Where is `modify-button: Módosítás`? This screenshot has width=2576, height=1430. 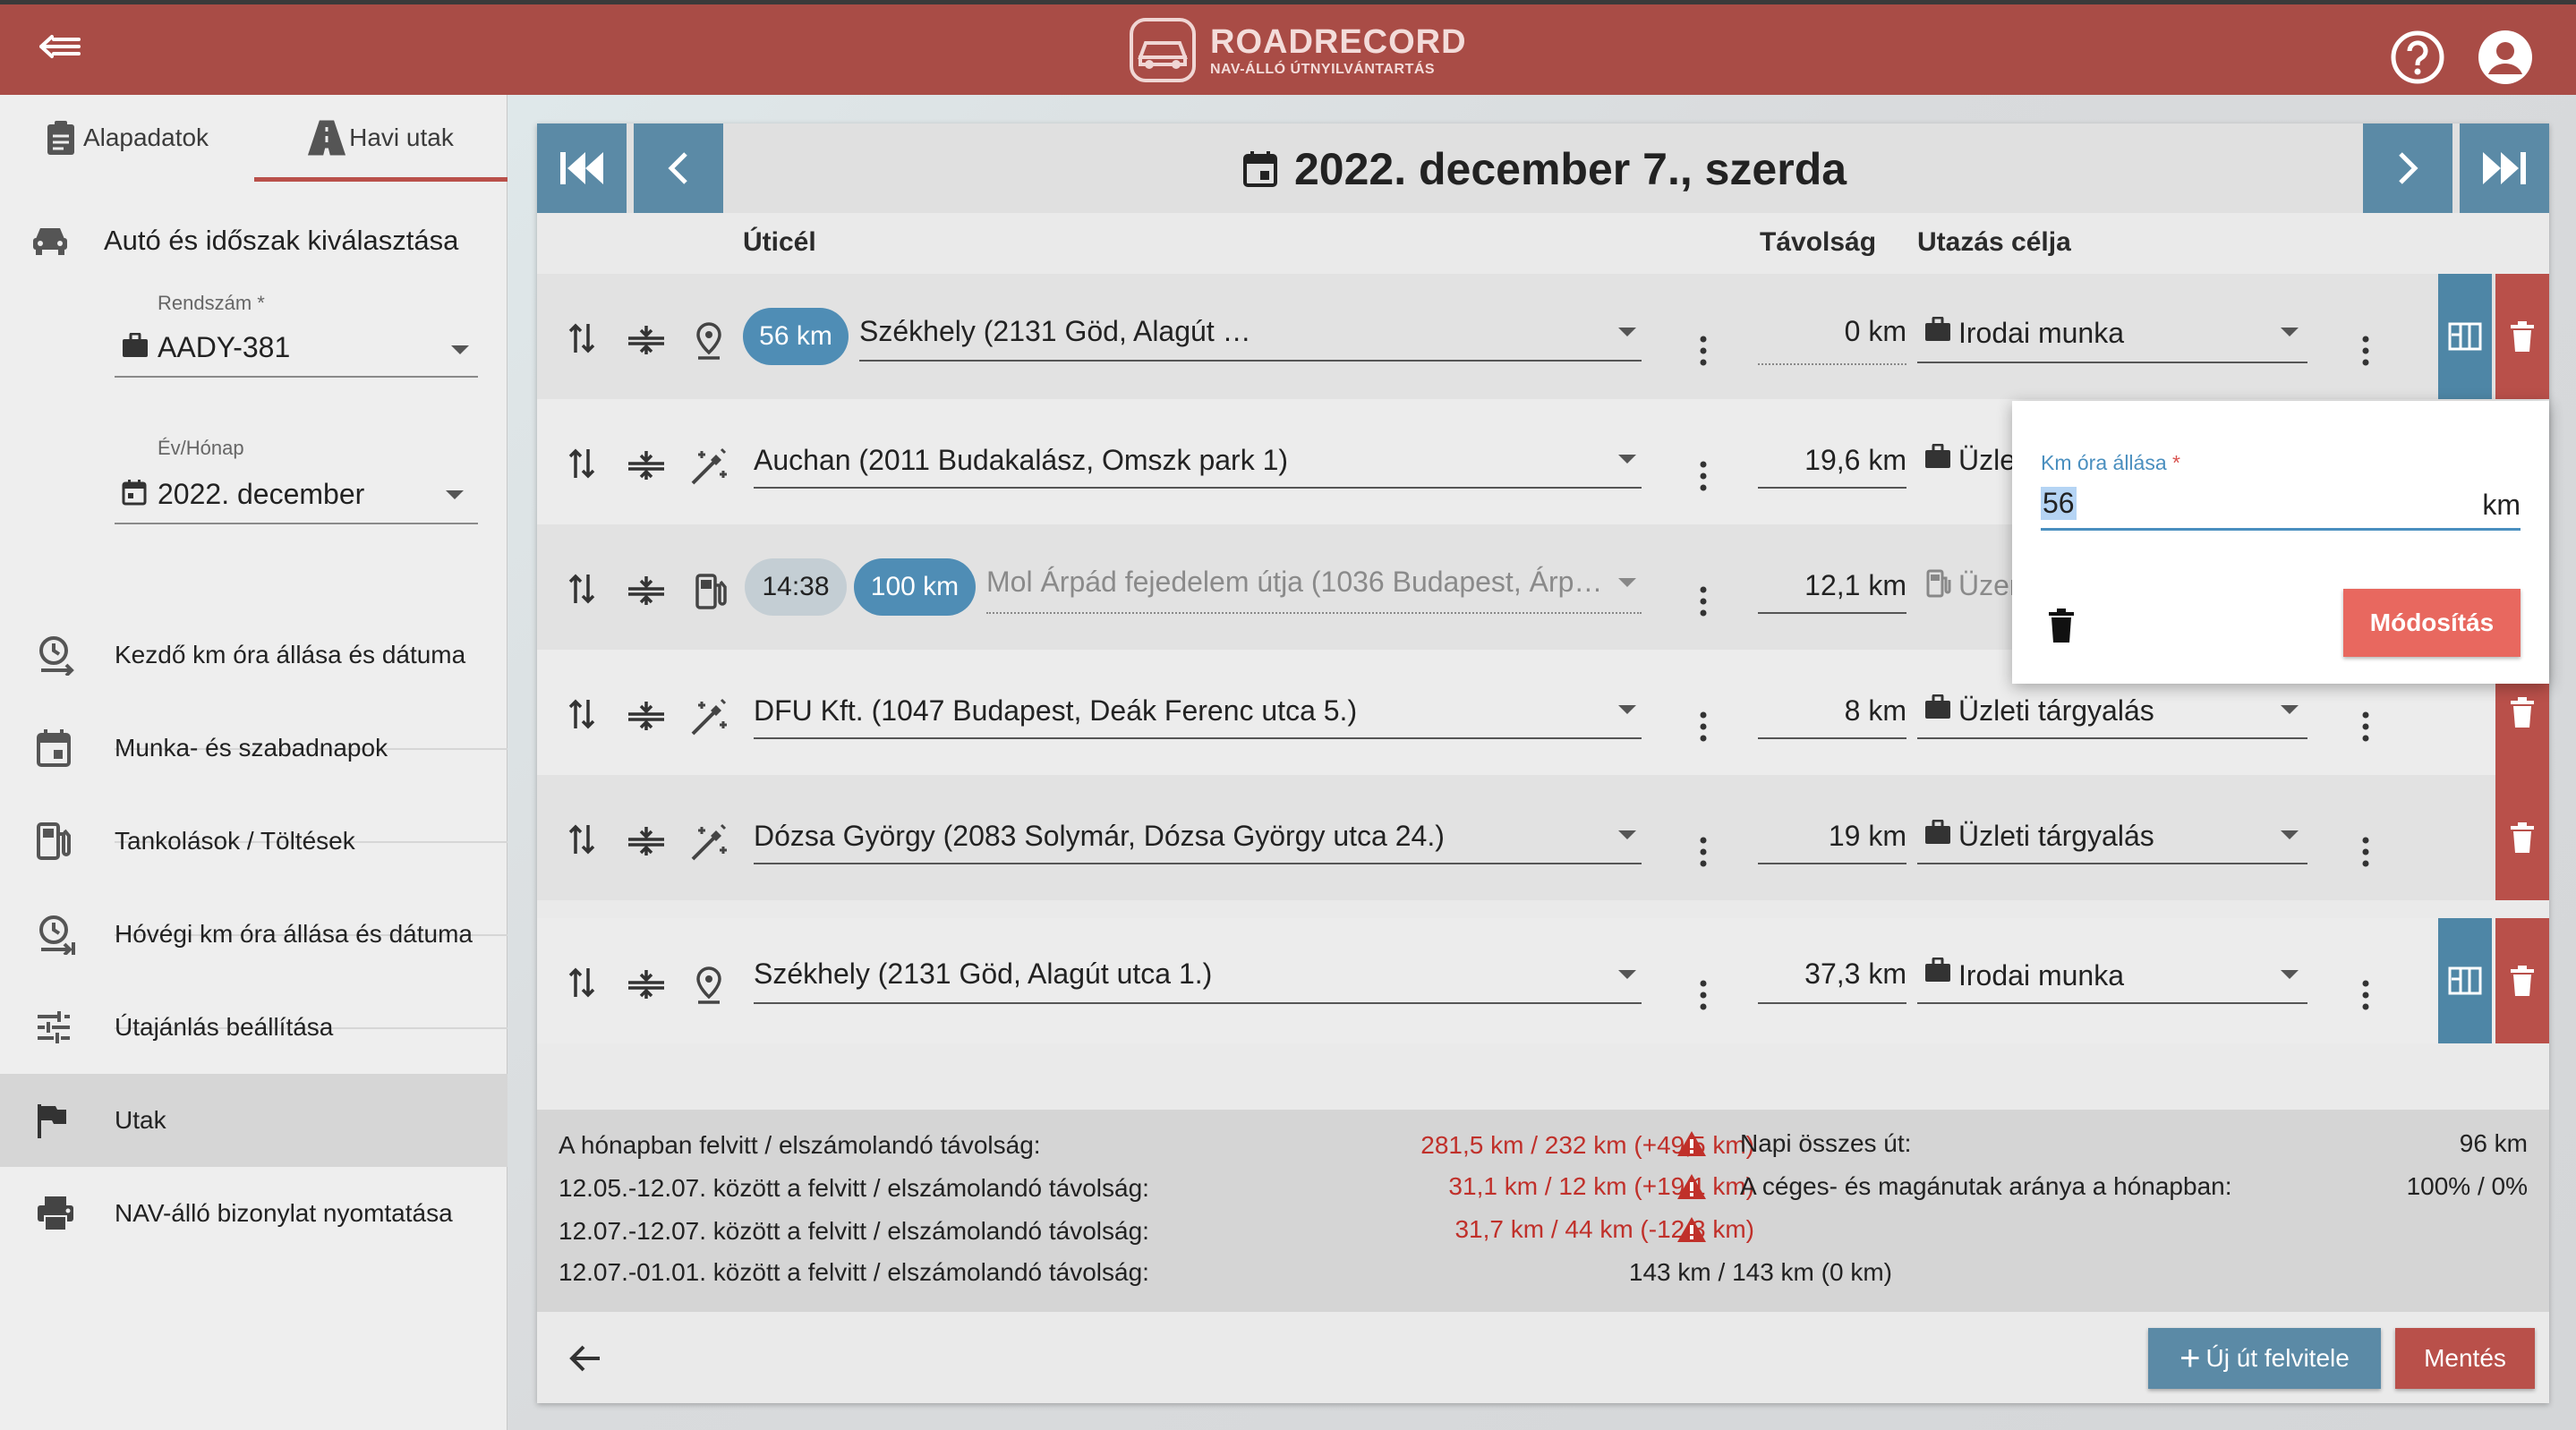
modify-button: Módosítás is located at coordinates (2432, 623).